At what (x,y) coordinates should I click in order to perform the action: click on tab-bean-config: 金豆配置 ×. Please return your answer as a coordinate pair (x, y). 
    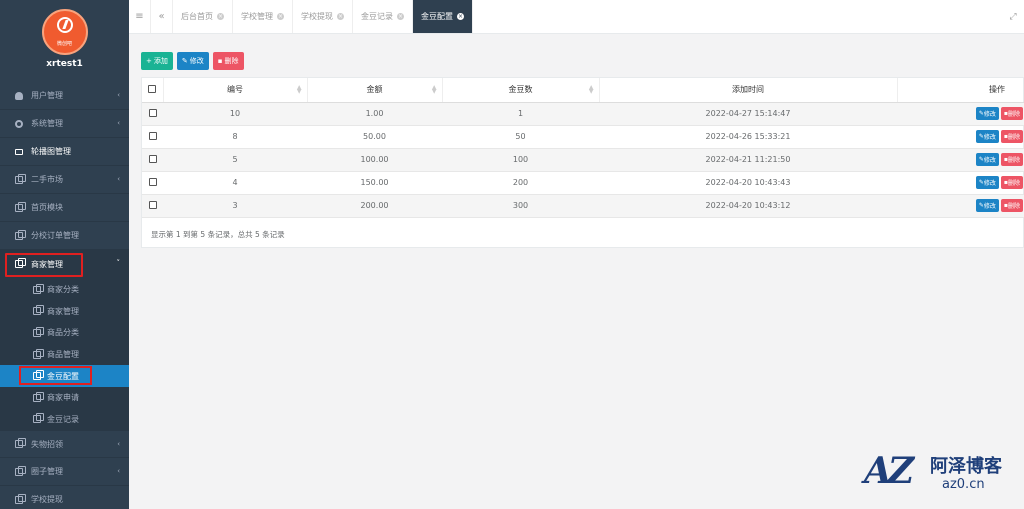
    Looking at the image, I should click on (443, 16).